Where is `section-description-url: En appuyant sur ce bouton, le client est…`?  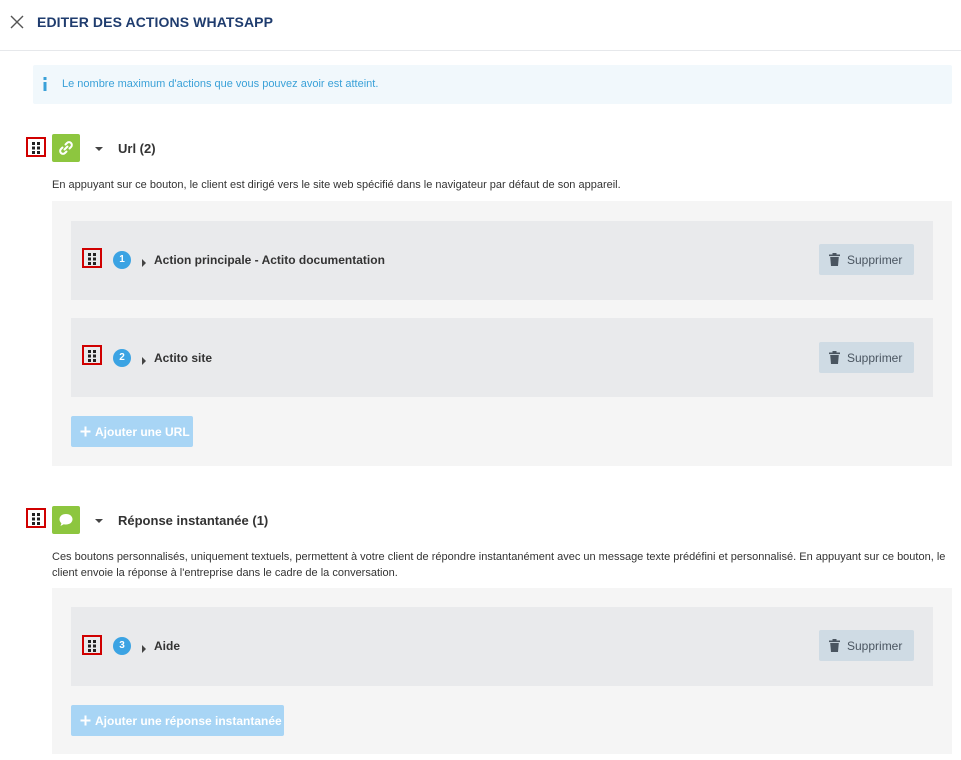
section-description-url: En appuyant sur ce bouton, le client est… is located at coordinates (336, 185).